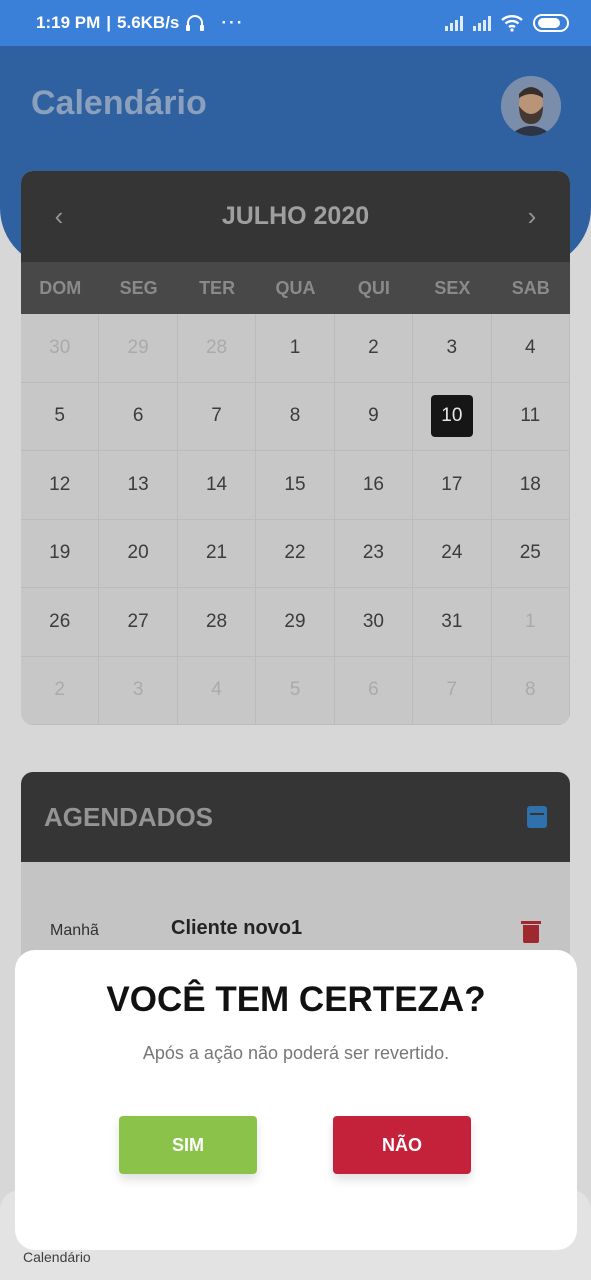  I want to click on status-speed: 5.6KB/s, so click(148, 22).